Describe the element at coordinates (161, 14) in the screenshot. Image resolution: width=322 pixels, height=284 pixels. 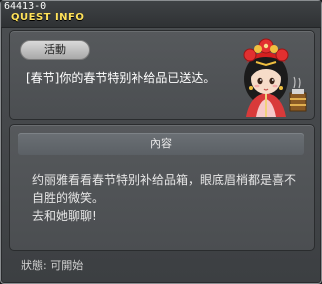
I see `title-bar: 64413-0 QUEST INFO` at that location.